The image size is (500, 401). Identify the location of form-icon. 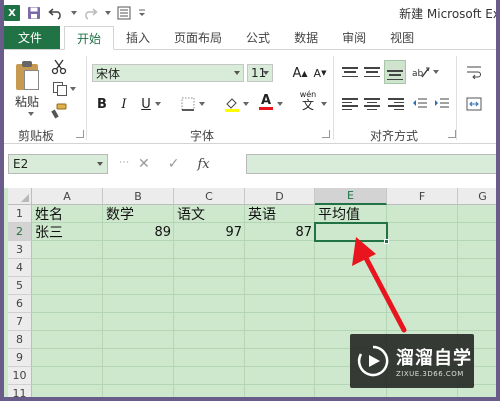
(124, 13).